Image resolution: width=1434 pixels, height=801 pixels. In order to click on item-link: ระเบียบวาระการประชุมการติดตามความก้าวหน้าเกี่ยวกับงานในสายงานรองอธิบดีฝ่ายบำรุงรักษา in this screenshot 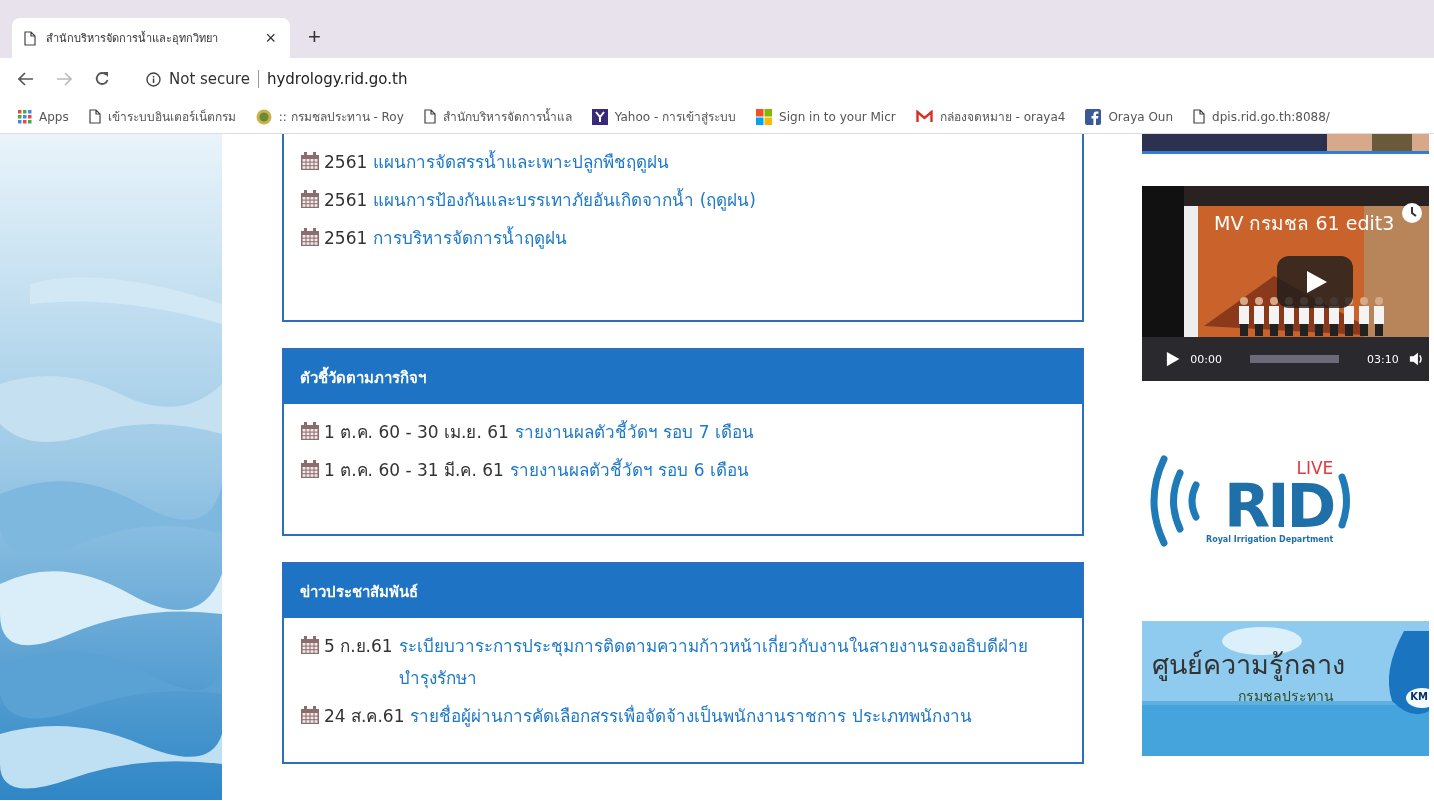, I will do `click(718, 662)`.